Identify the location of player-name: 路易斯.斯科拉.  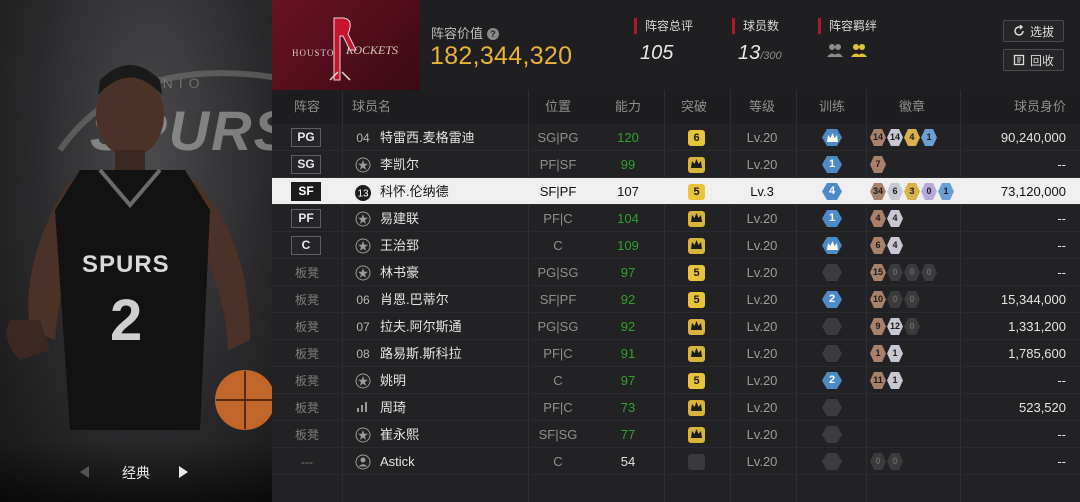
(421, 353).